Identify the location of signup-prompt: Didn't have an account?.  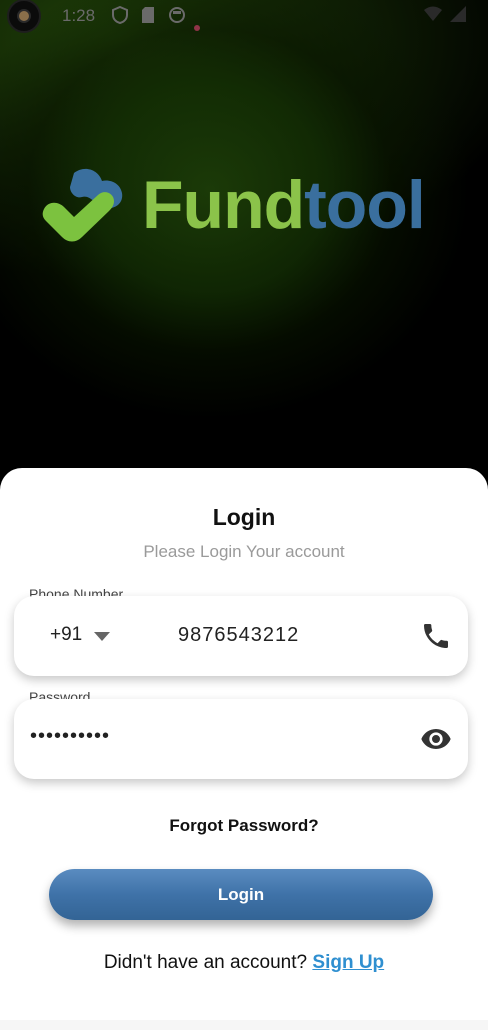
(205, 962).